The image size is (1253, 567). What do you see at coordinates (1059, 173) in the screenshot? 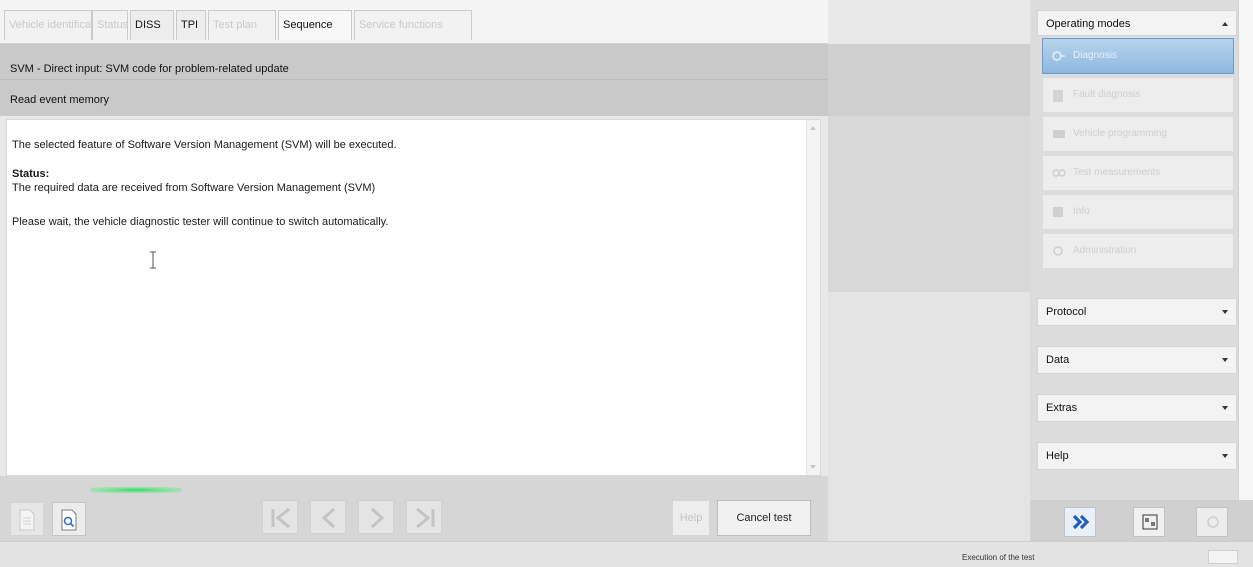
I see `measurement-icon` at bounding box center [1059, 173].